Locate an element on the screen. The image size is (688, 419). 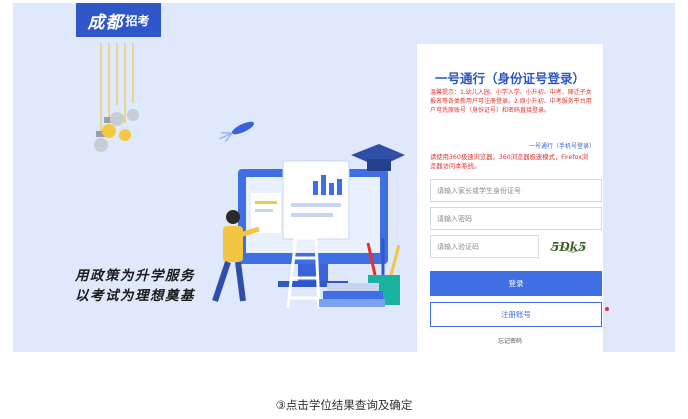
slogan-line-2: 以考试为理想奠基 is located at coordinates (135, 296).